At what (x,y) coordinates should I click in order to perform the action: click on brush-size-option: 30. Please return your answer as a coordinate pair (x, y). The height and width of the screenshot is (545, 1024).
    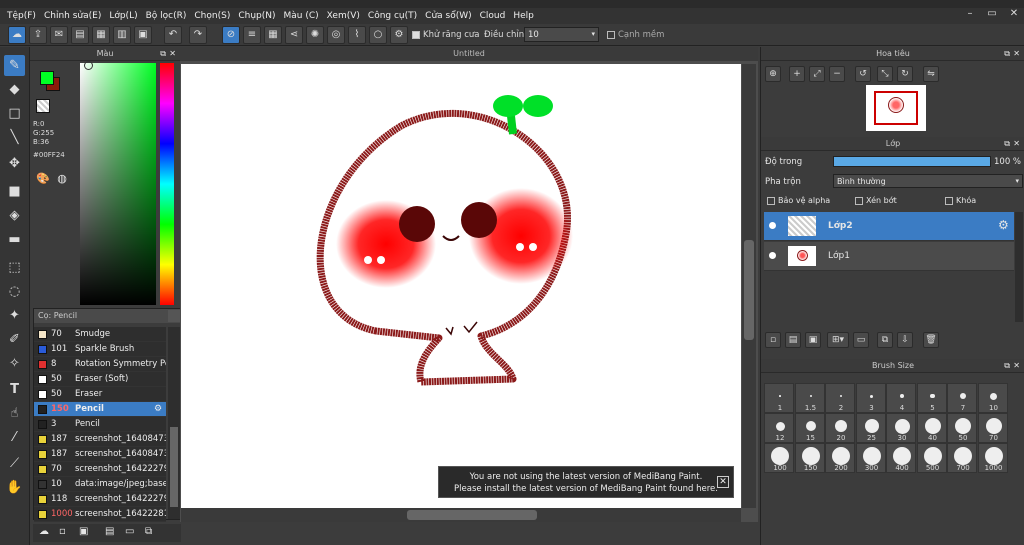
    Looking at the image, I should click on (901, 428).